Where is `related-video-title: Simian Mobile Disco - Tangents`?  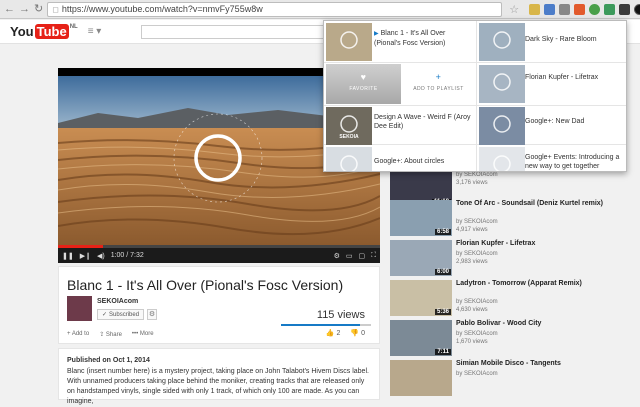 related-video-title: Simian Mobile Disco - Tangents is located at coordinates (538, 364).